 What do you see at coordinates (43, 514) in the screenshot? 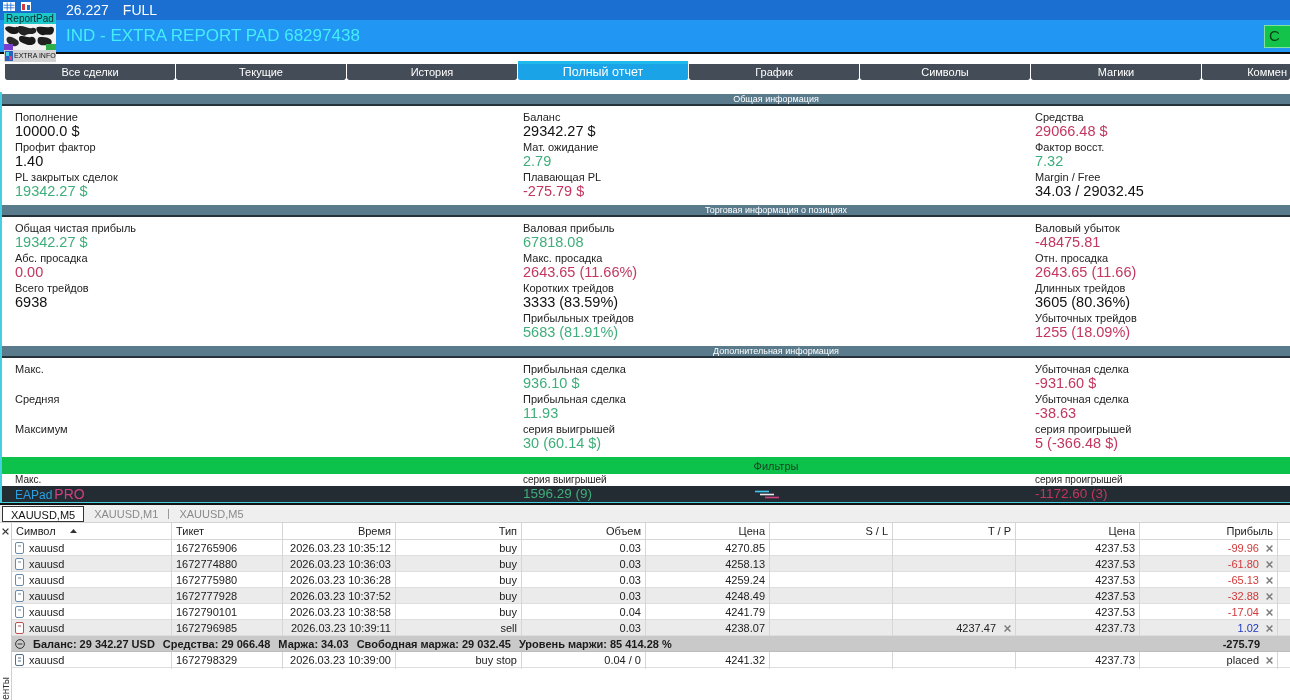
I see `chart-tab: XAUUSD,M5` at bounding box center [43, 514].